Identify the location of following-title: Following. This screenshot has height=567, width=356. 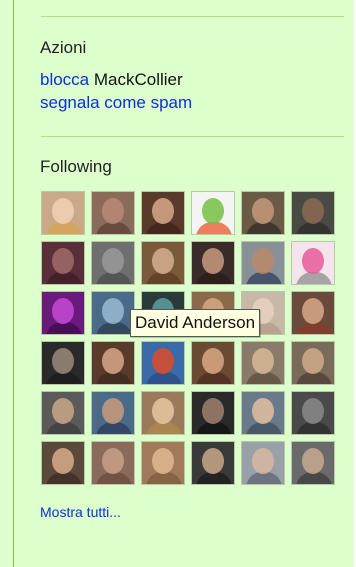
(76, 166).